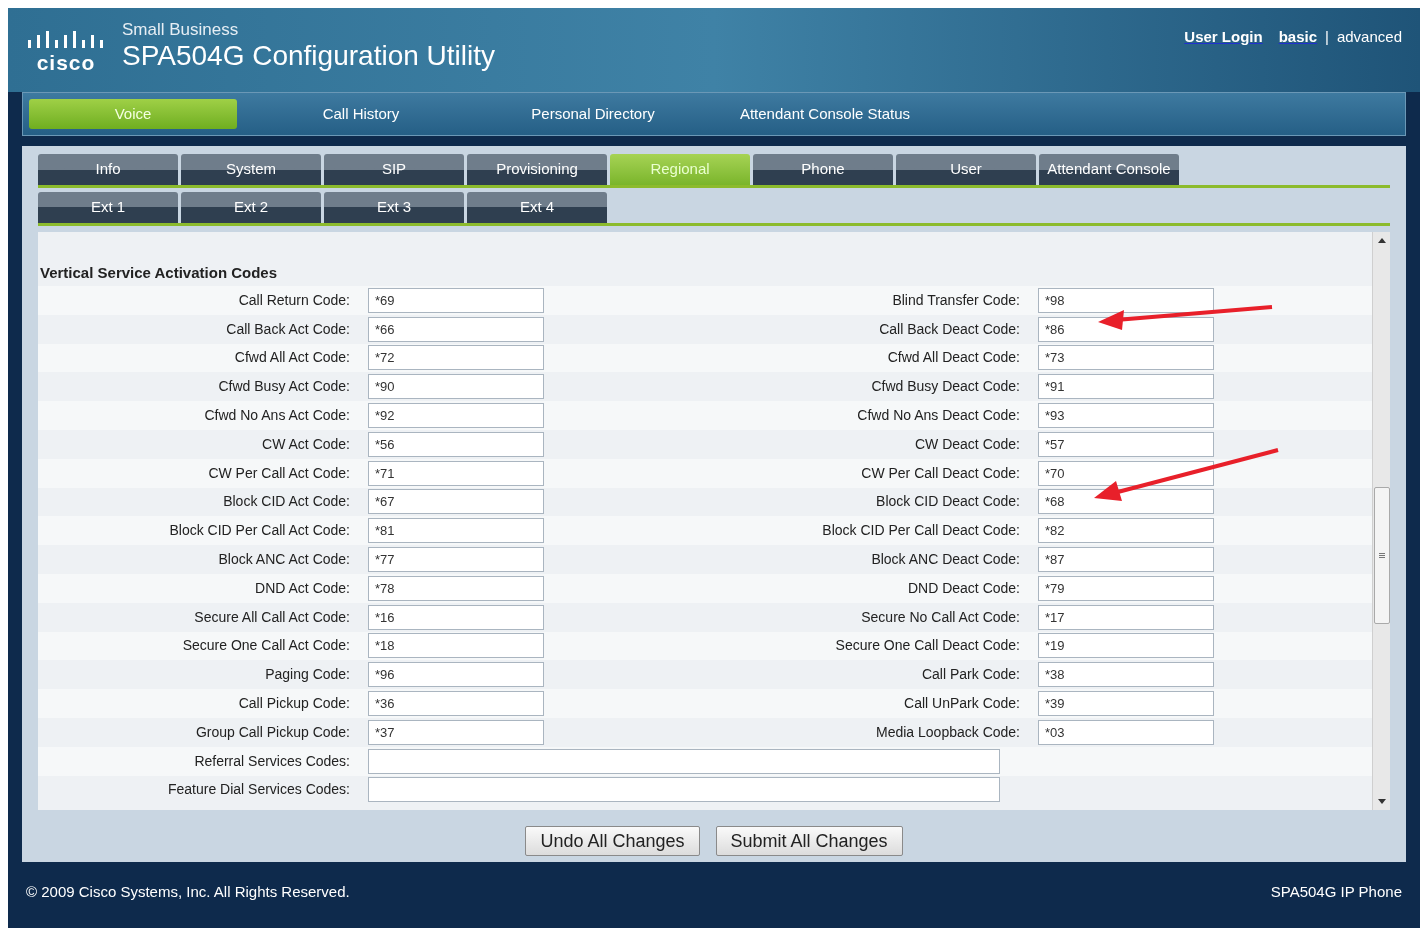 The image size is (1426, 928). What do you see at coordinates (294, 704) in the screenshot?
I see `field-label: Call Pickup Code:` at bounding box center [294, 704].